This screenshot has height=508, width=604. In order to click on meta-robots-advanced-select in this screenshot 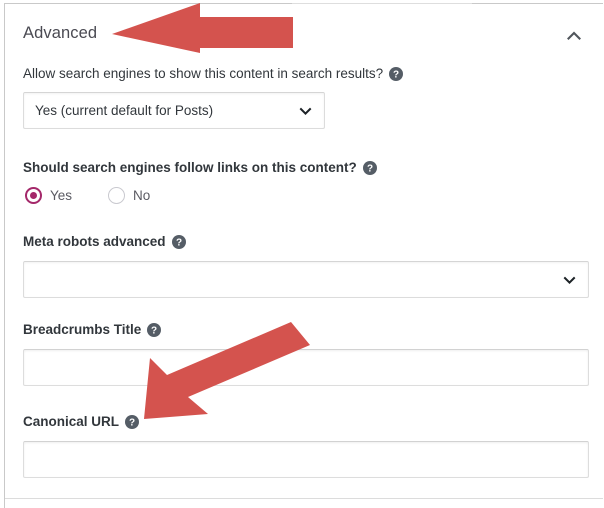, I will do `click(306, 279)`.